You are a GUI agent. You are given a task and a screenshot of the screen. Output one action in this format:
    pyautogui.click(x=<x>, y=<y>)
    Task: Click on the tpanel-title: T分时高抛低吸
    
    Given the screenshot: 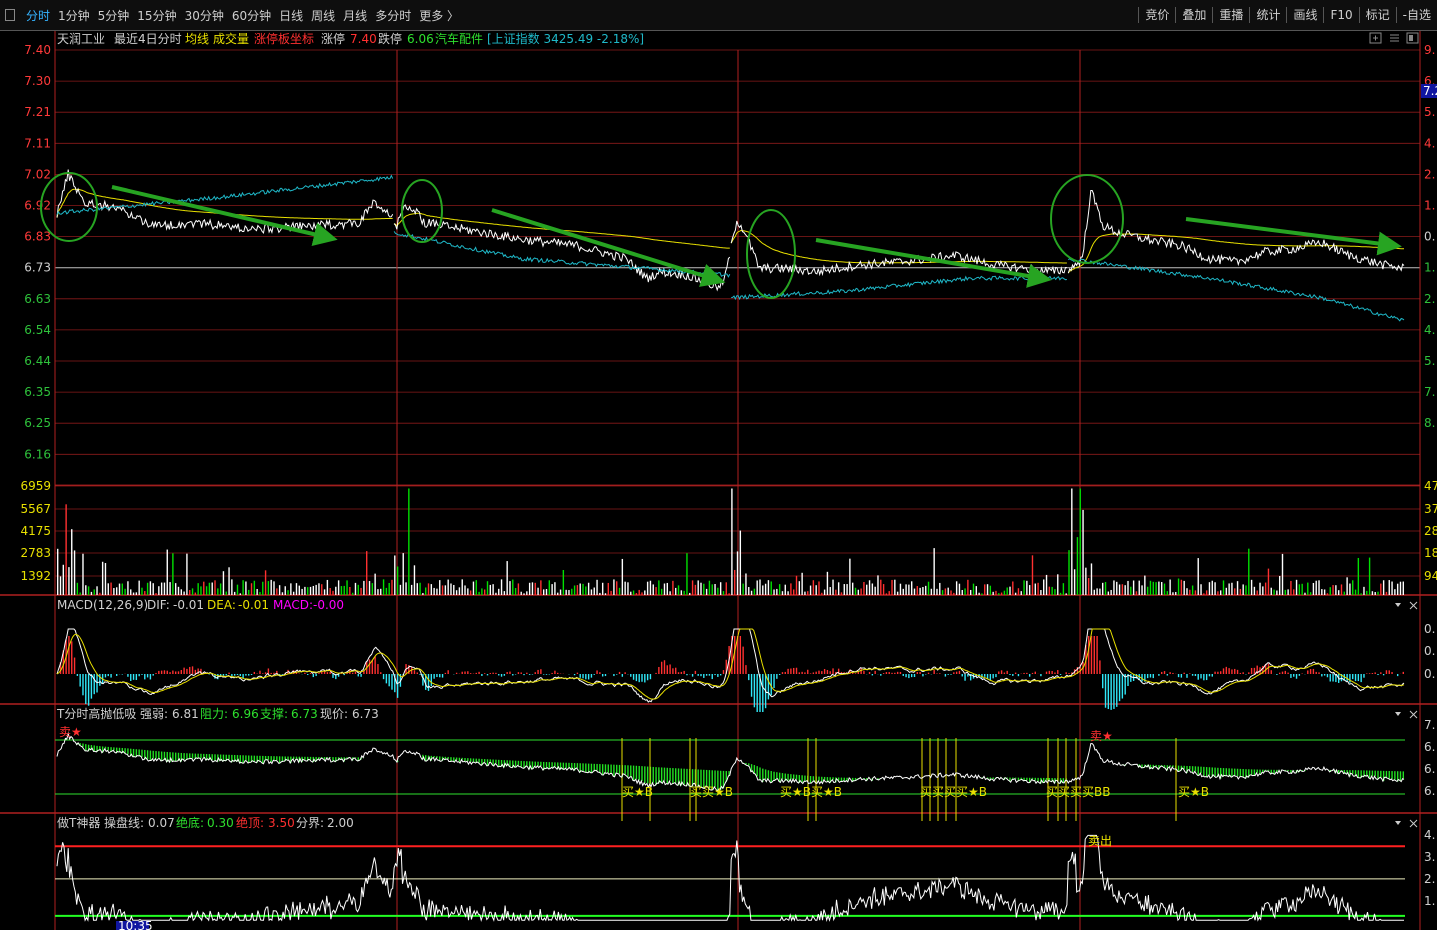 What is the action you would take?
    pyautogui.click(x=96, y=713)
    